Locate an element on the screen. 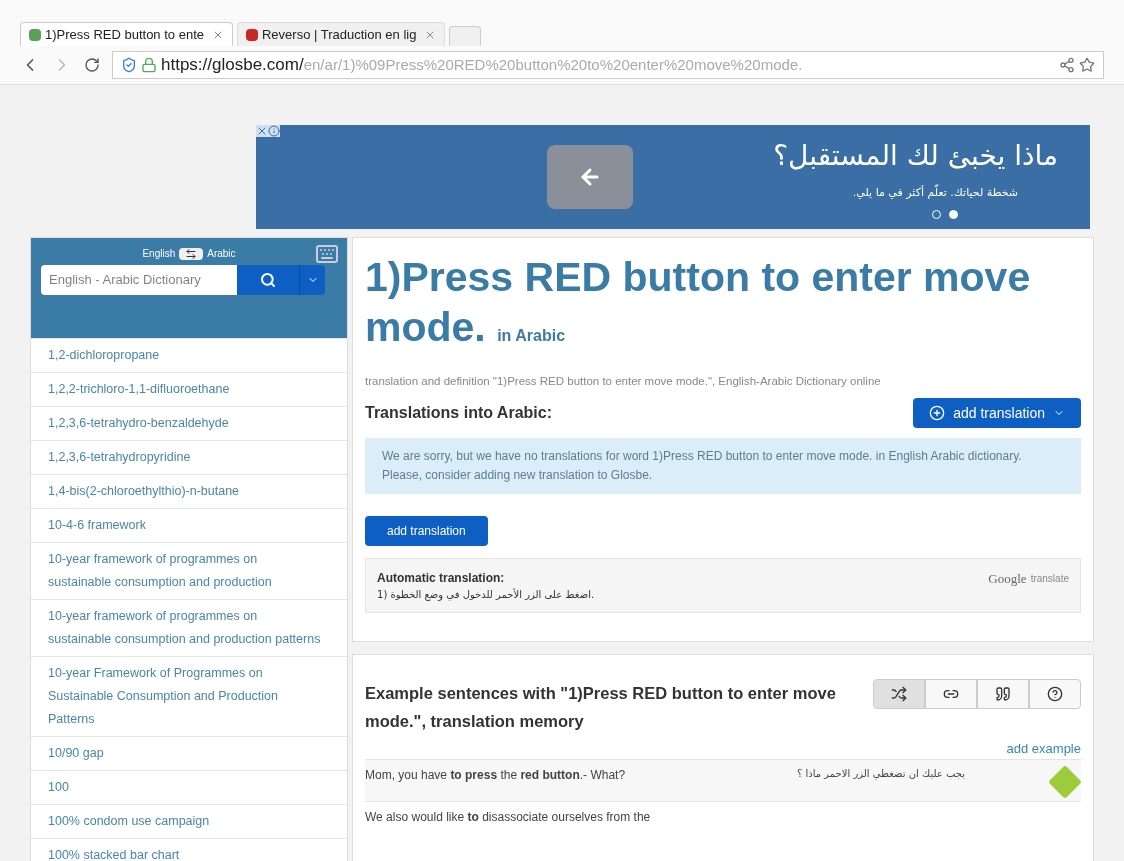 The width and height of the screenshot is (1124, 861). search-icon is located at coordinates (268, 280).